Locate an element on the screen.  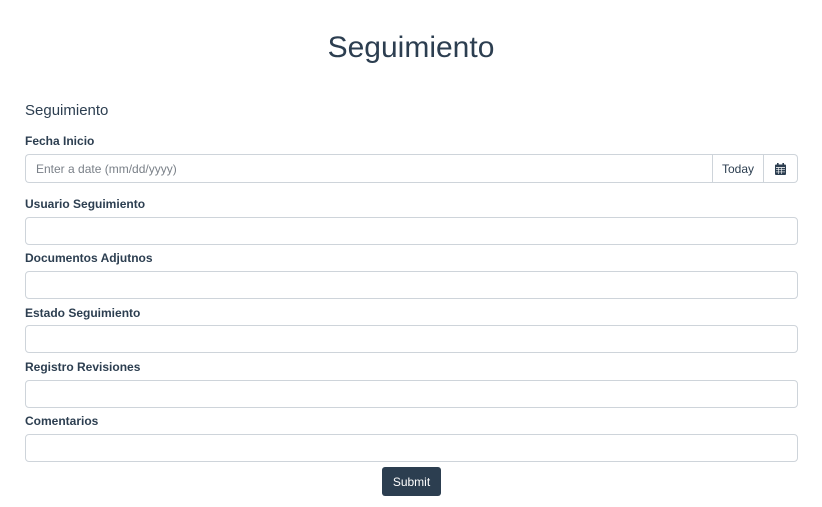
documentos-adjuntos-input is located at coordinates (411, 285).